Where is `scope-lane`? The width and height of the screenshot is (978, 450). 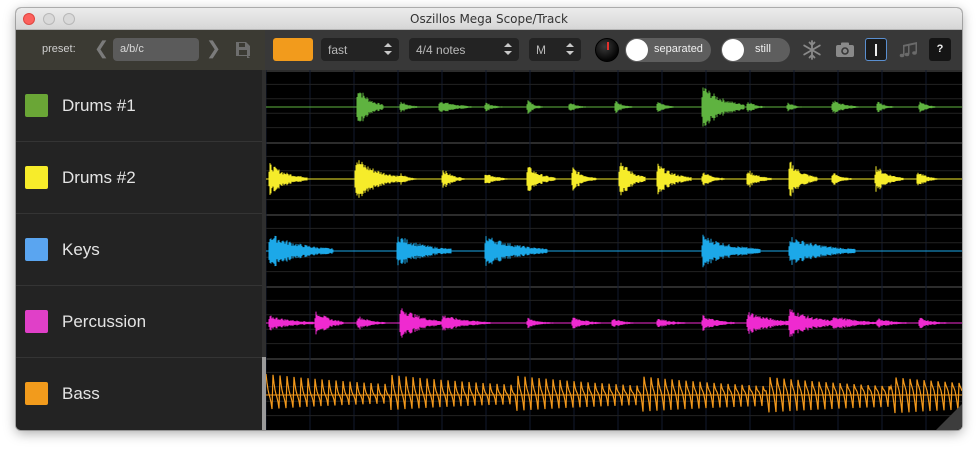
scope-lane is located at coordinates (614, 250).